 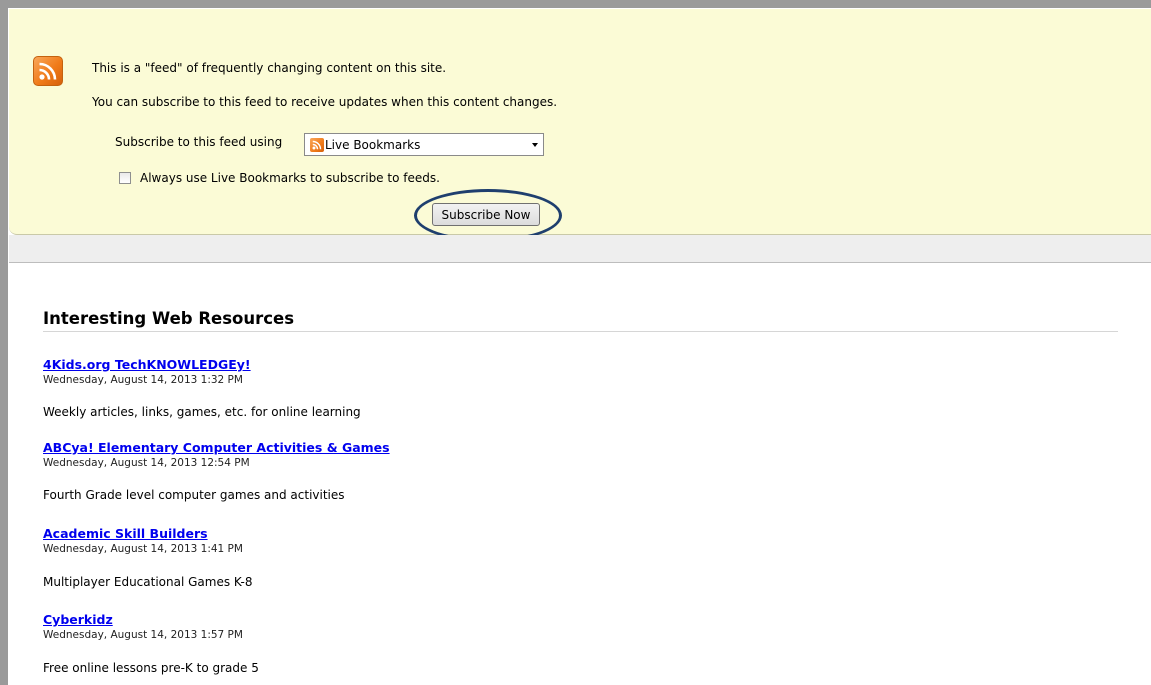 I want to click on subscribe-using-label: Subscribe to this feed using, so click(x=199, y=142).